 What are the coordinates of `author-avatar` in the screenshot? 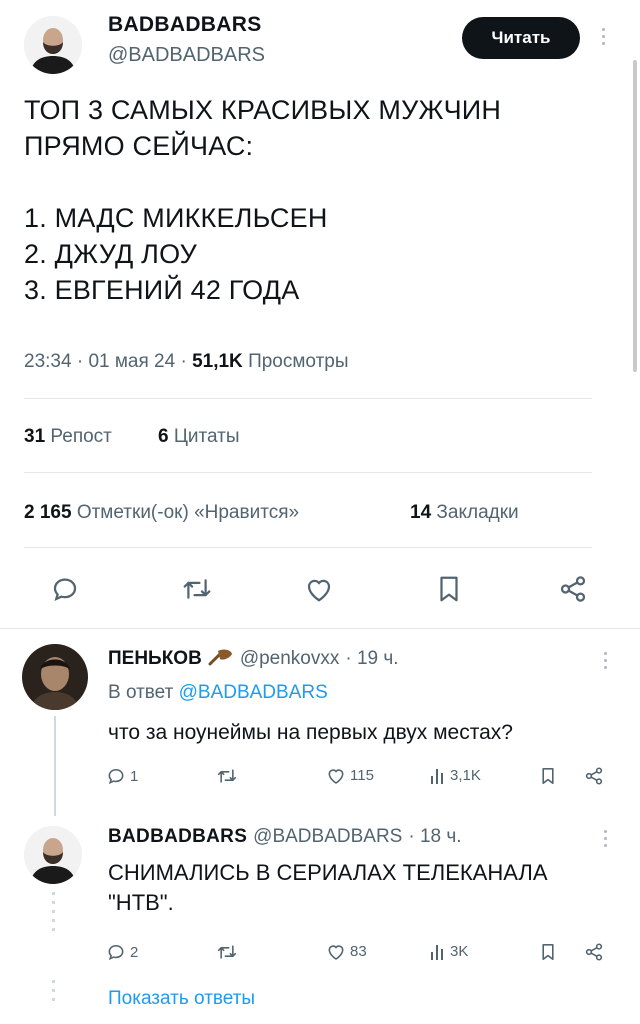 It's located at (53, 45).